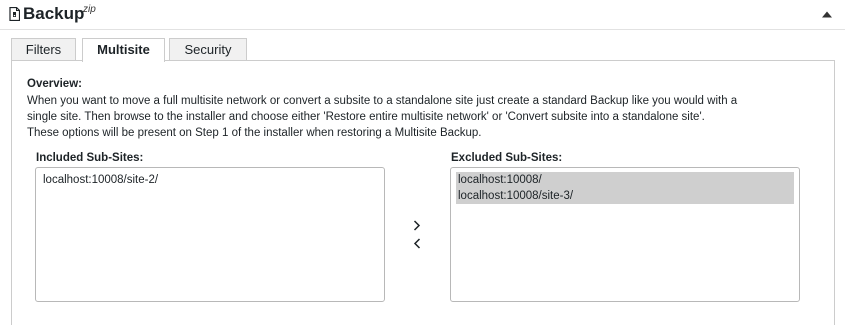  Describe the element at coordinates (14, 14) in the screenshot. I see `archive-file-icon` at that location.